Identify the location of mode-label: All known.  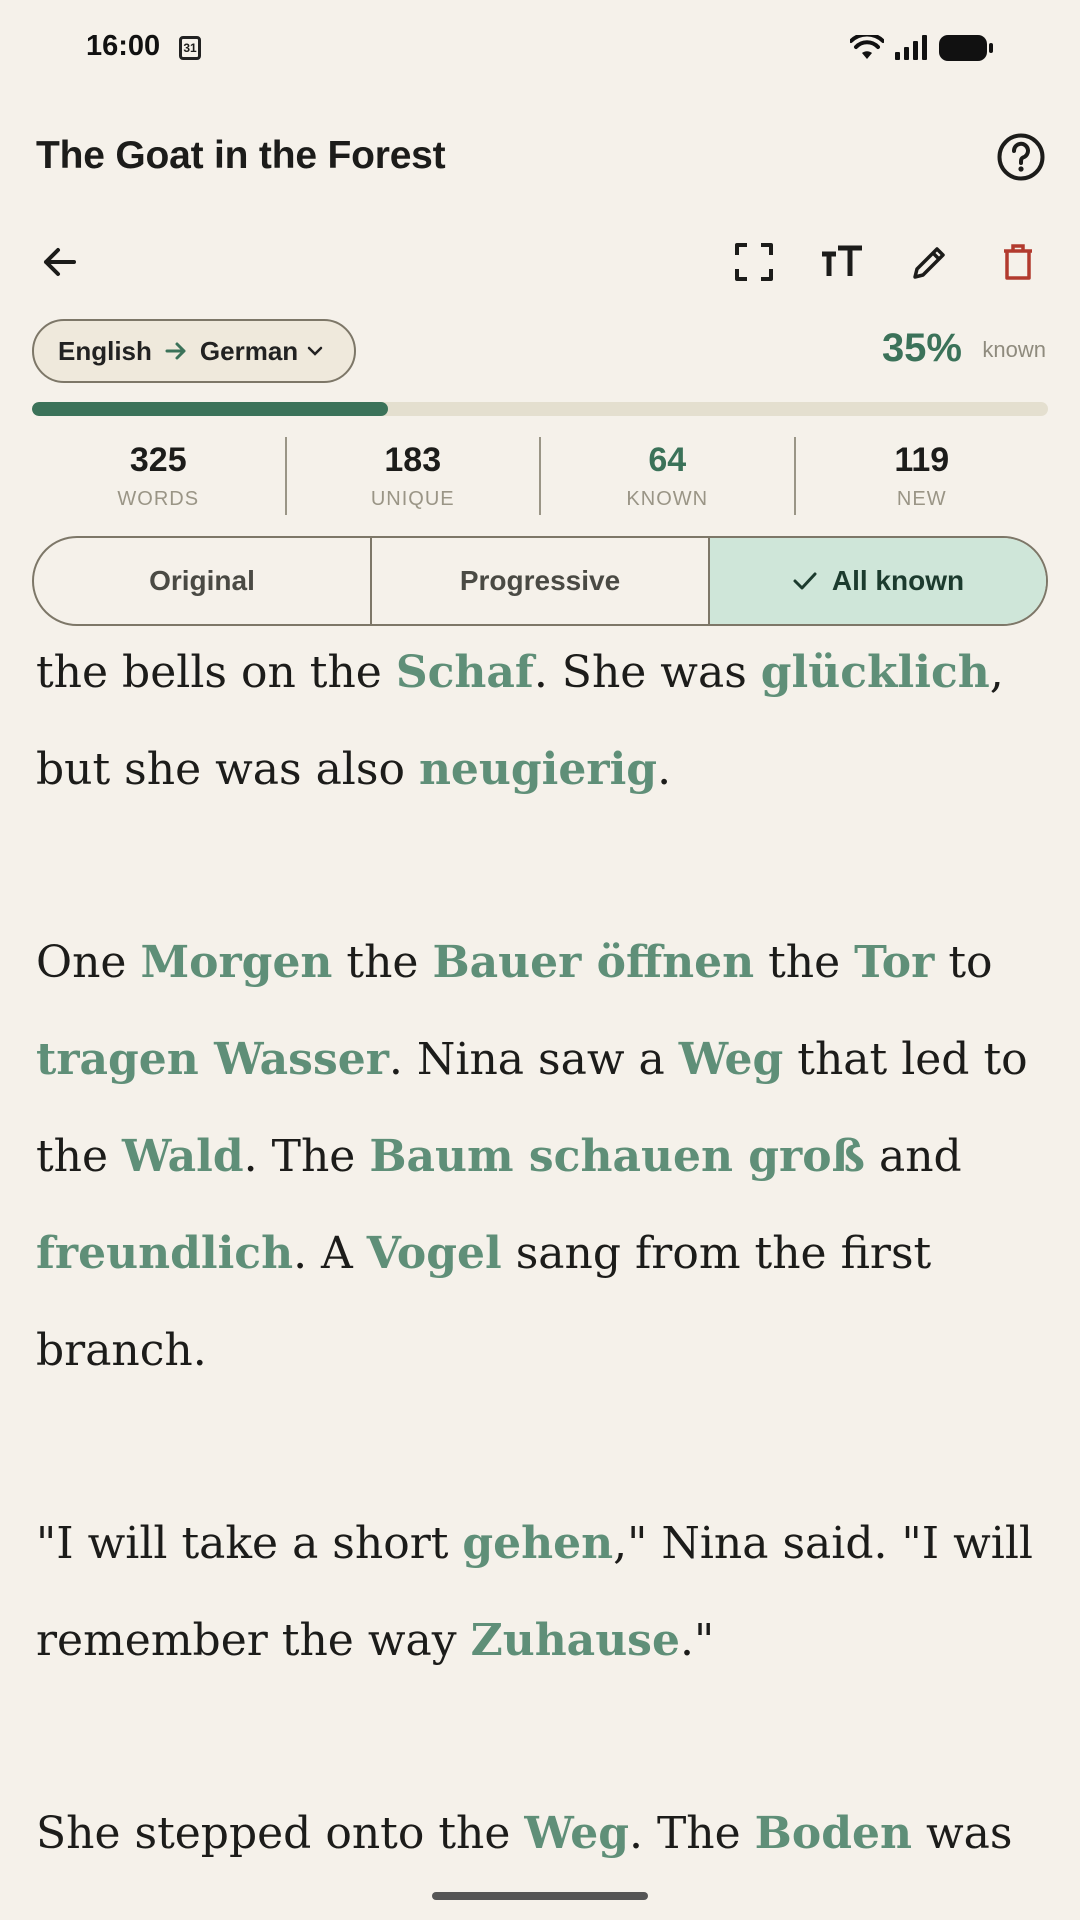
(898, 580).